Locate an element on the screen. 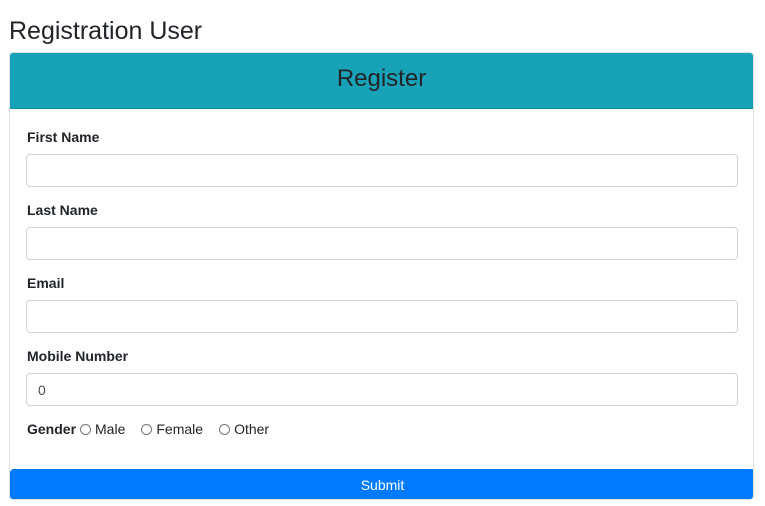 The width and height of the screenshot is (765, 506). gender-other-label: Other is located at coordinates (252, 429).